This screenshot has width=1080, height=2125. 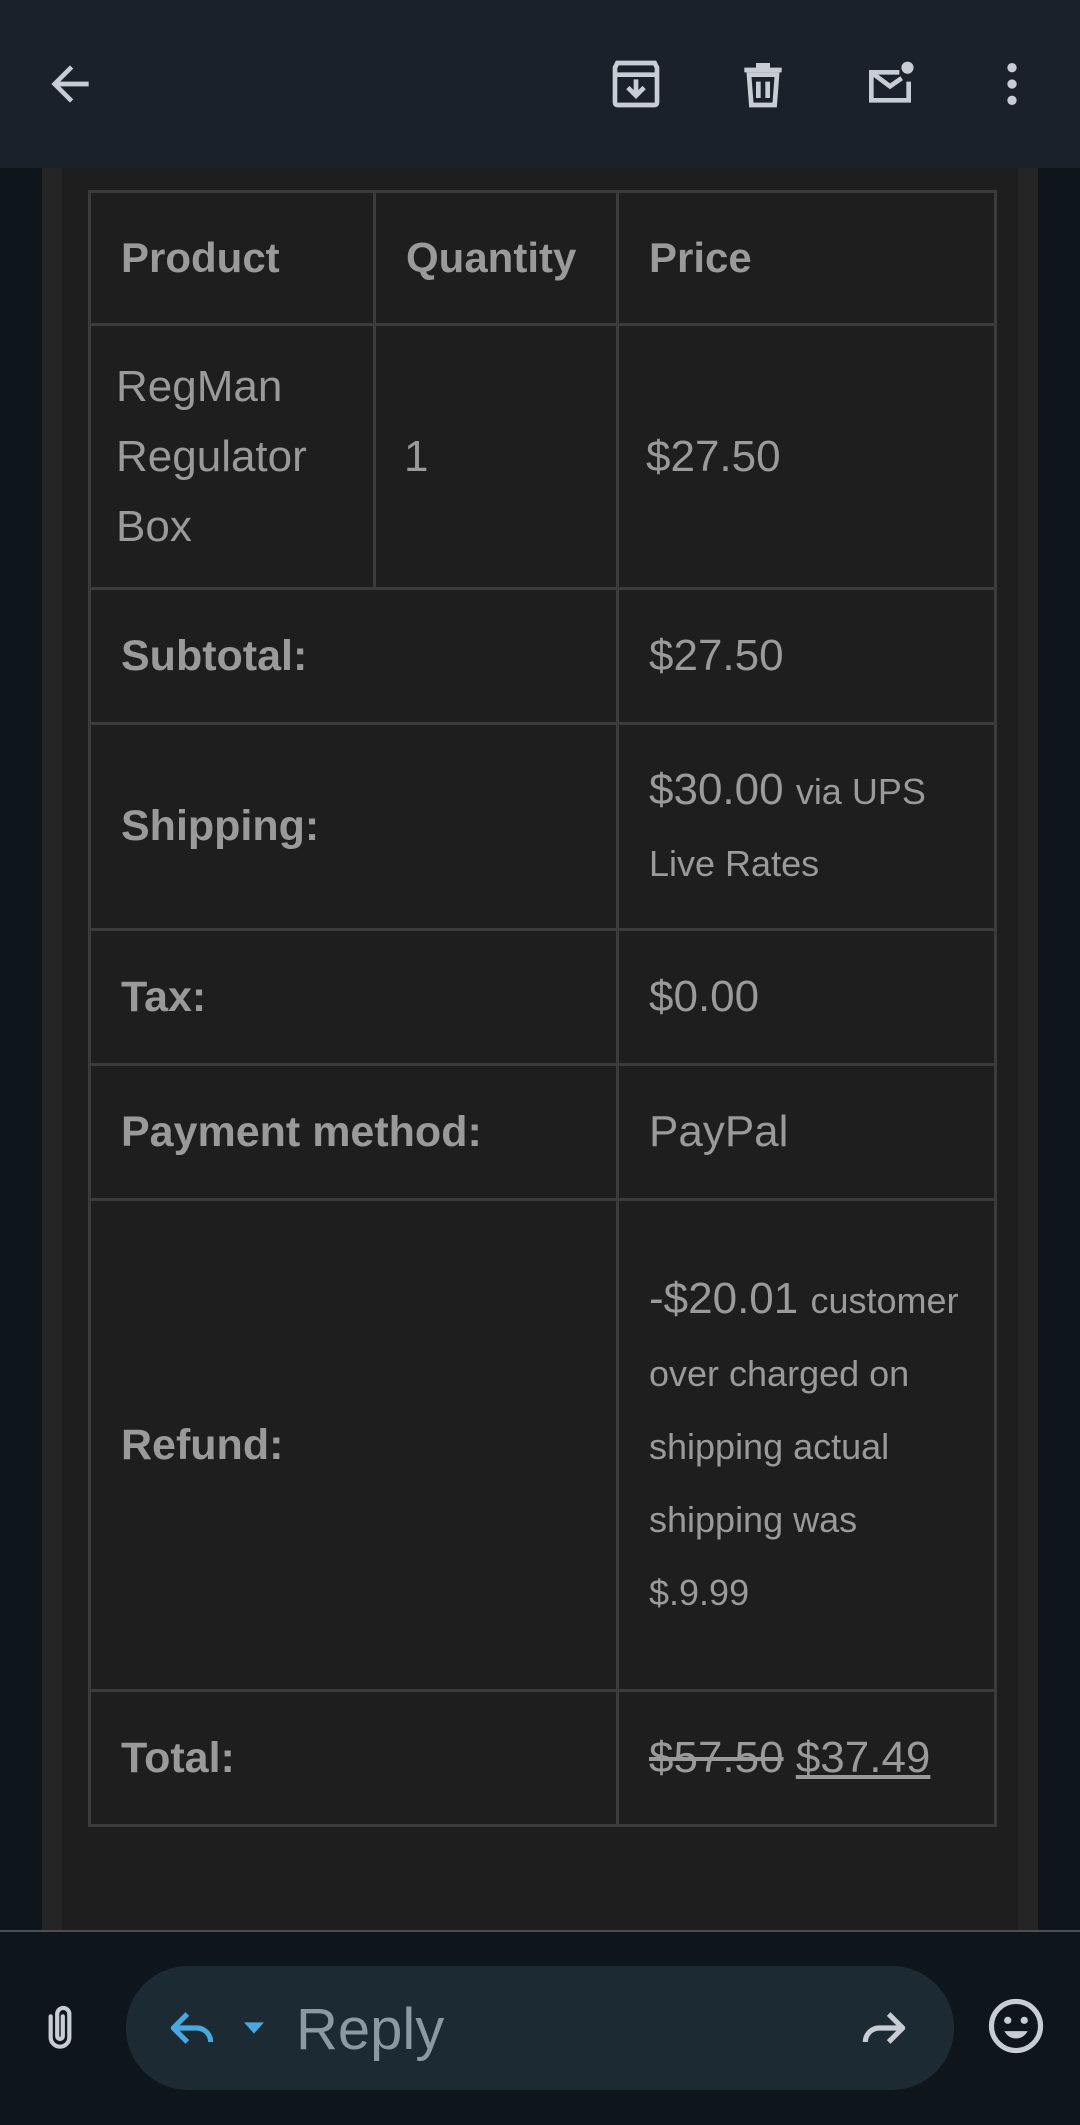 I want to click on item-product: RegMan Regulator Box, so click(x=232, y=456).